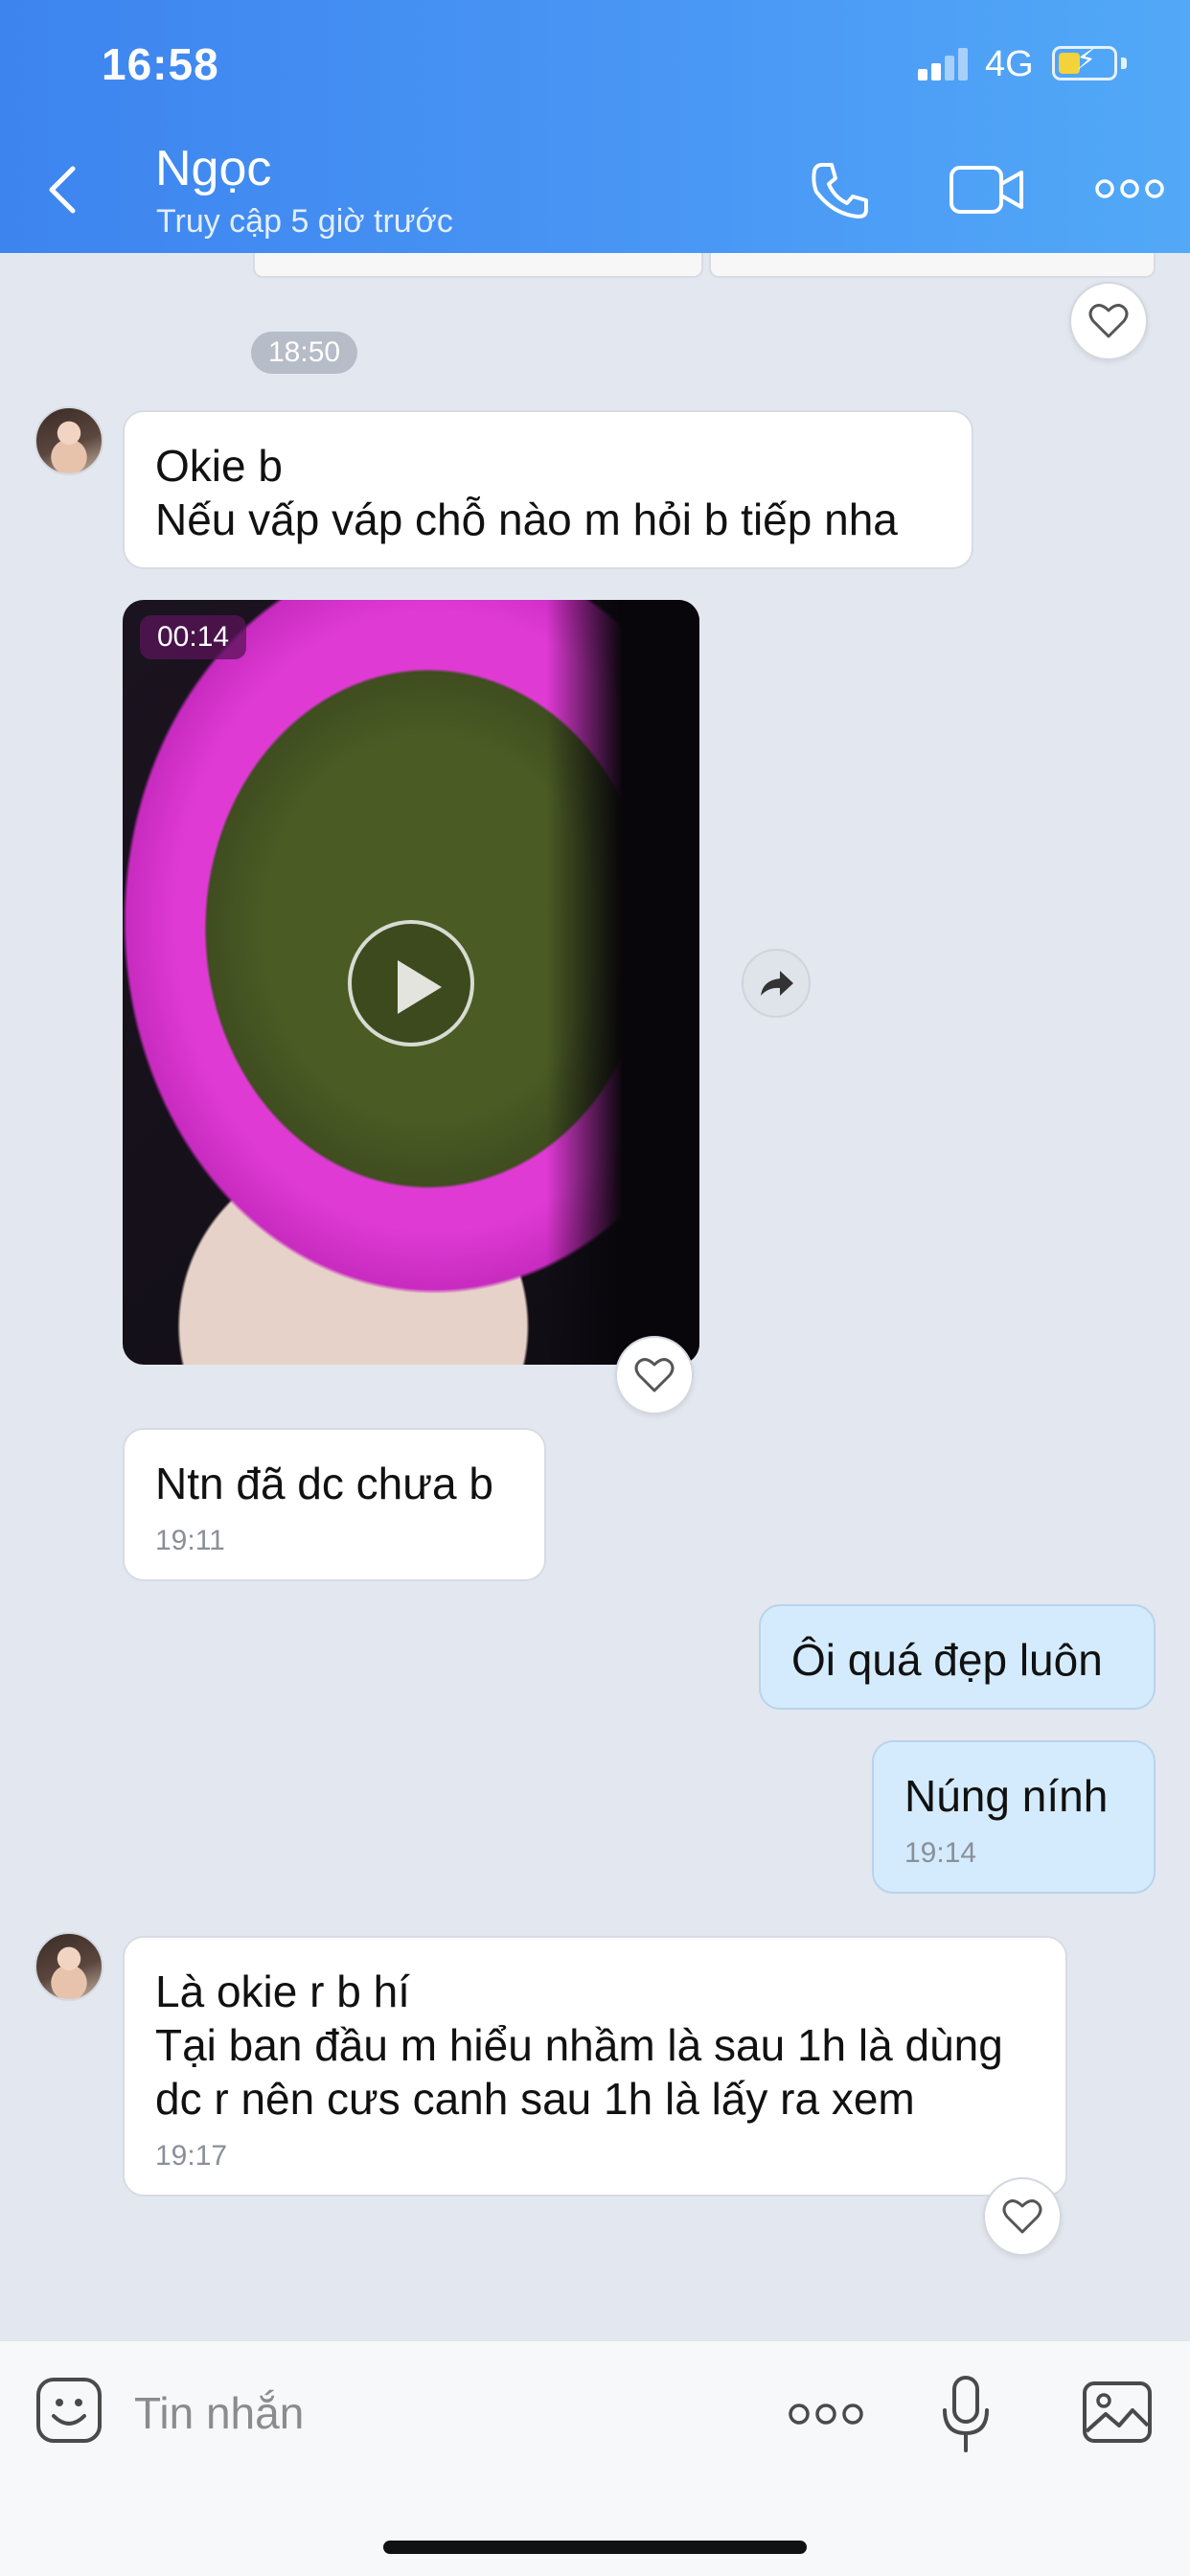  I want to click on phone-icon, so click(840, 190).